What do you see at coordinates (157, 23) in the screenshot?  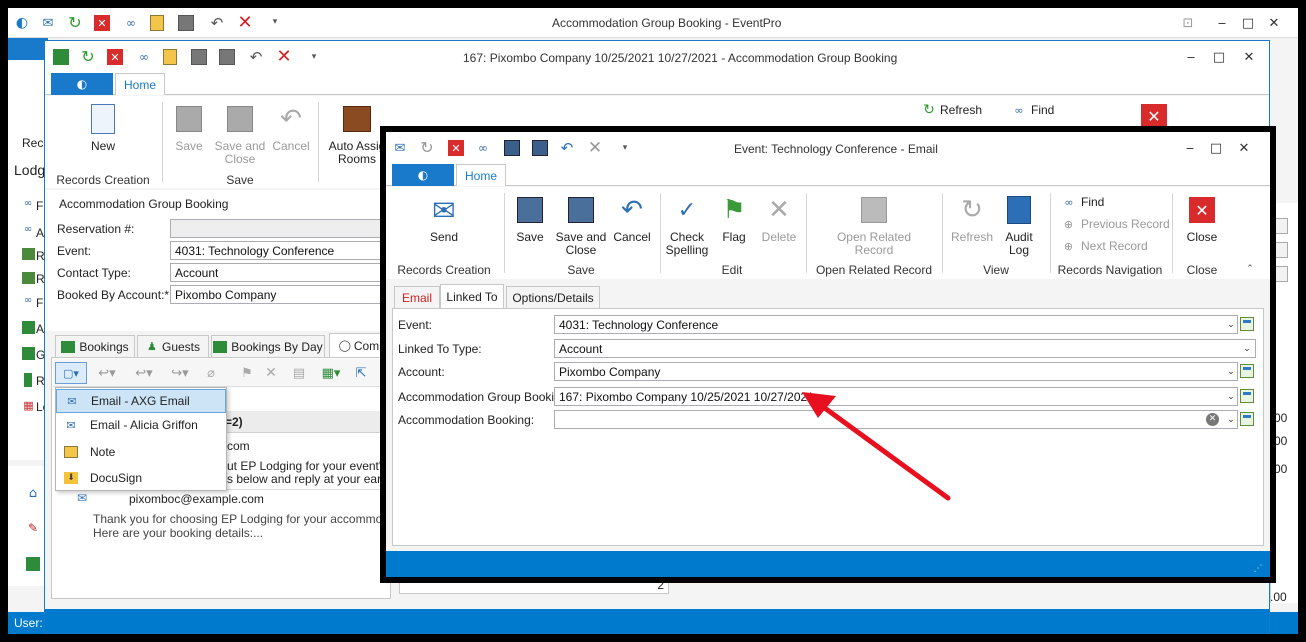 I see `notes-icon` at bounding box center [157, 23].